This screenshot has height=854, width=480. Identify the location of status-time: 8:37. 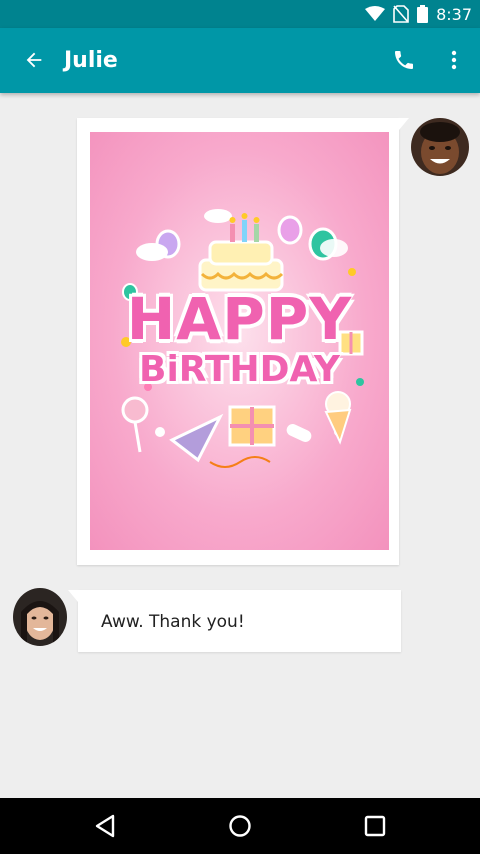
(454, 14).